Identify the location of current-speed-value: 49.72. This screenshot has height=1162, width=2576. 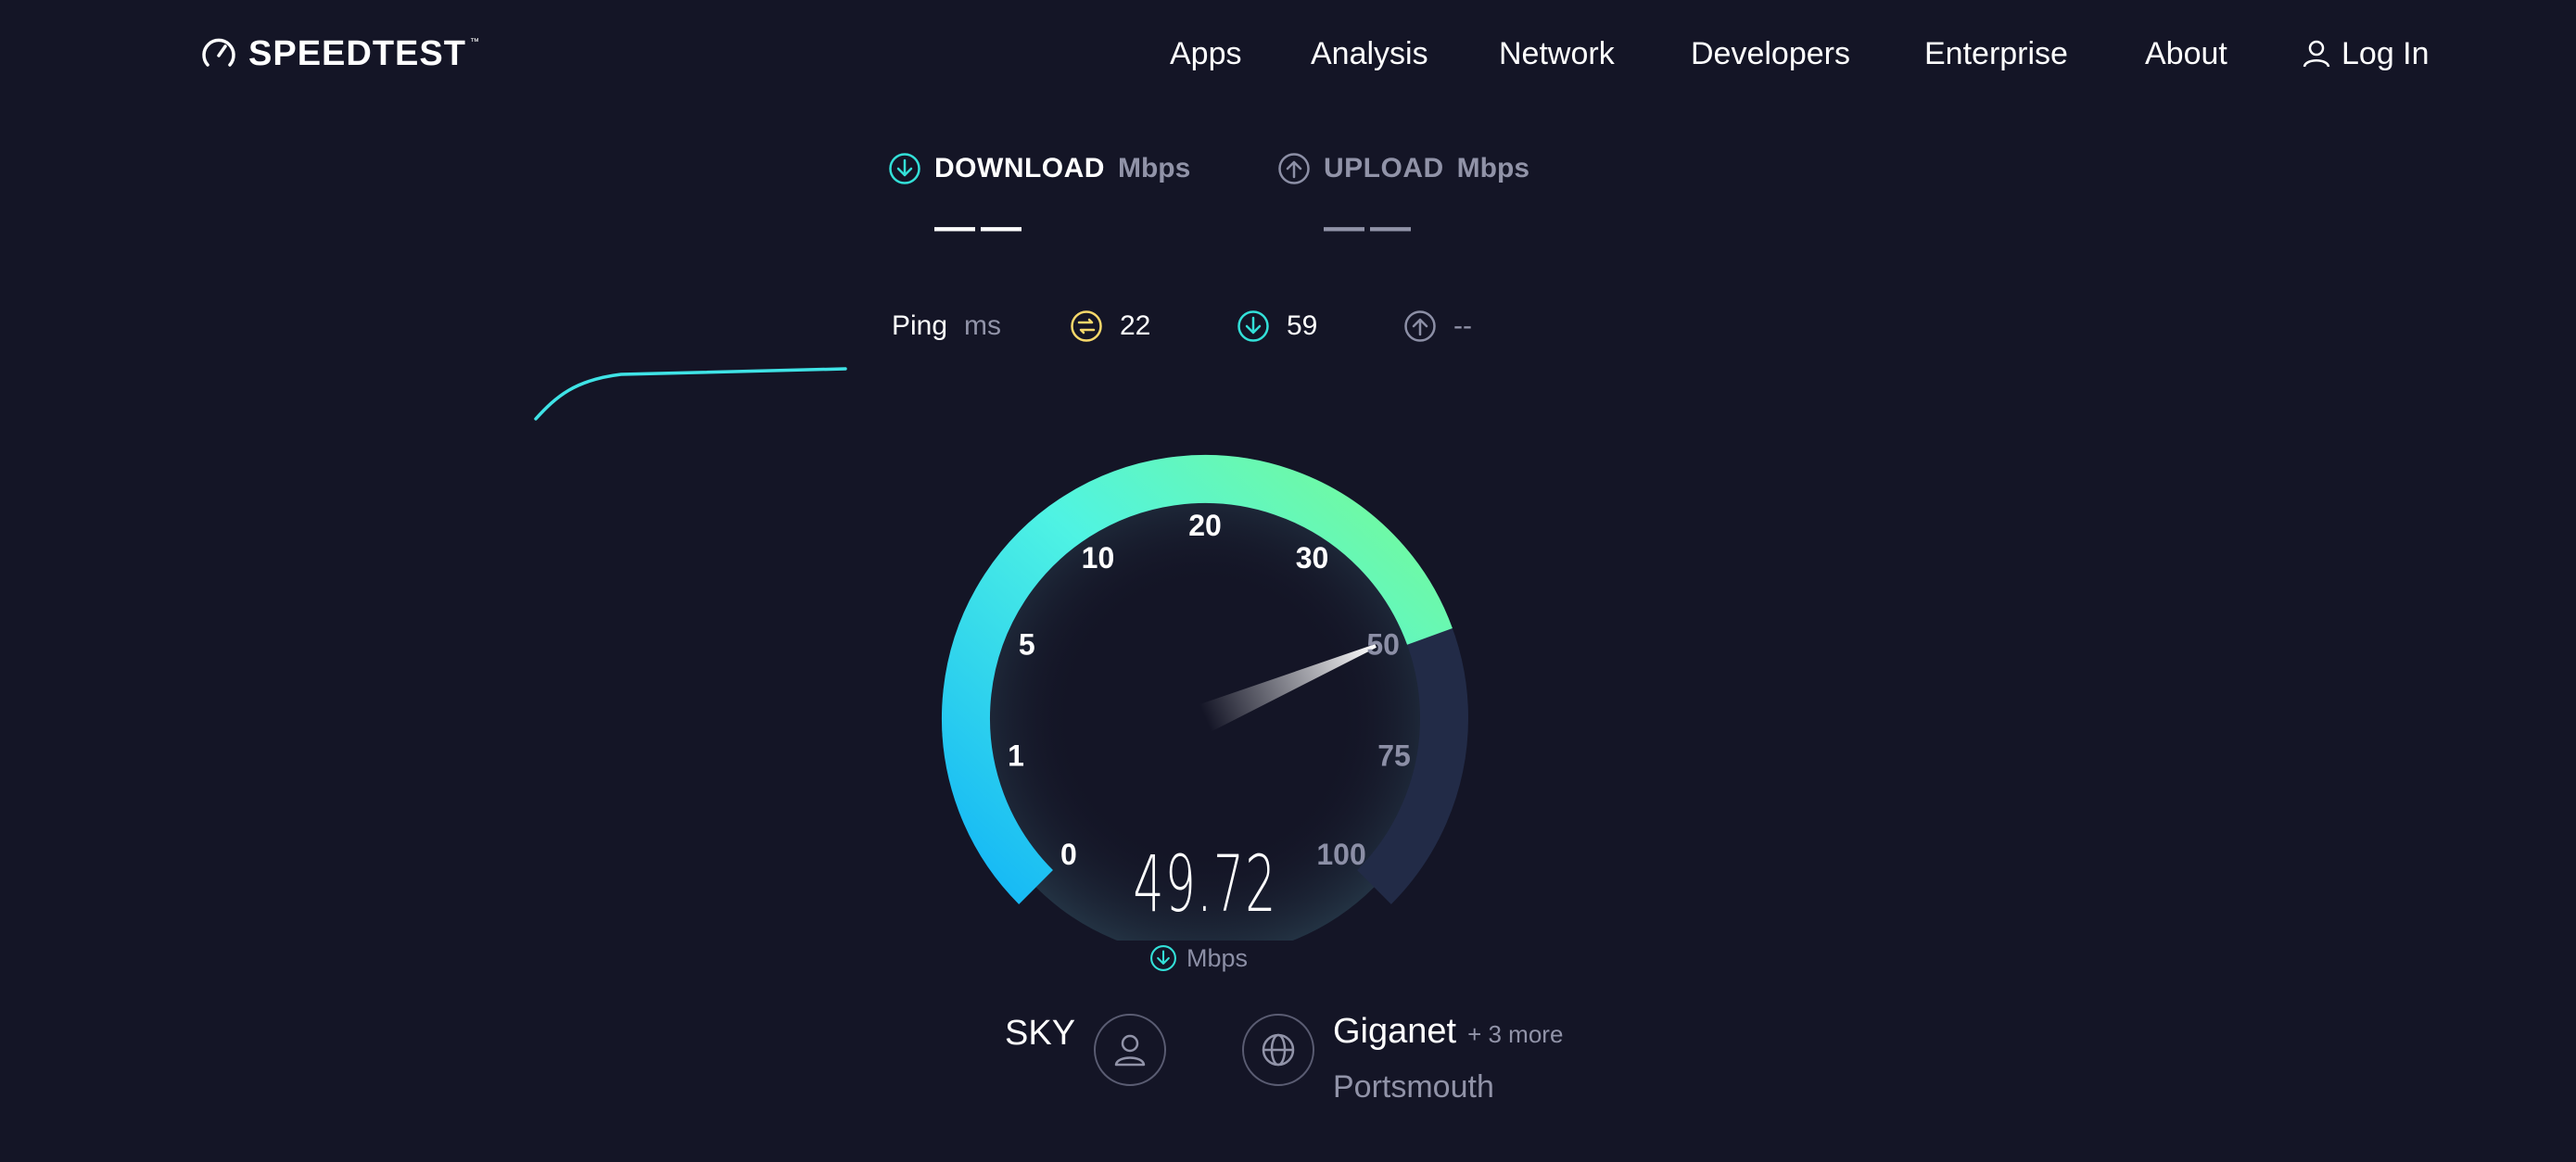
(1205, 884).